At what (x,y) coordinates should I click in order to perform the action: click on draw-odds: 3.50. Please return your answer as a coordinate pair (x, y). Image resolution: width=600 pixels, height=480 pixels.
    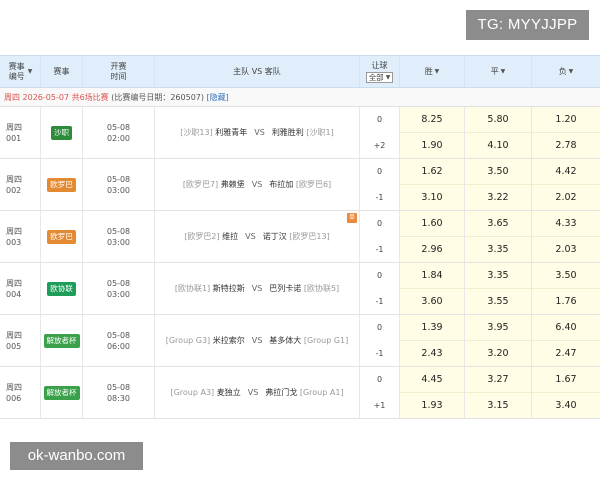
    Looking at the image, I should click on (498, 172).